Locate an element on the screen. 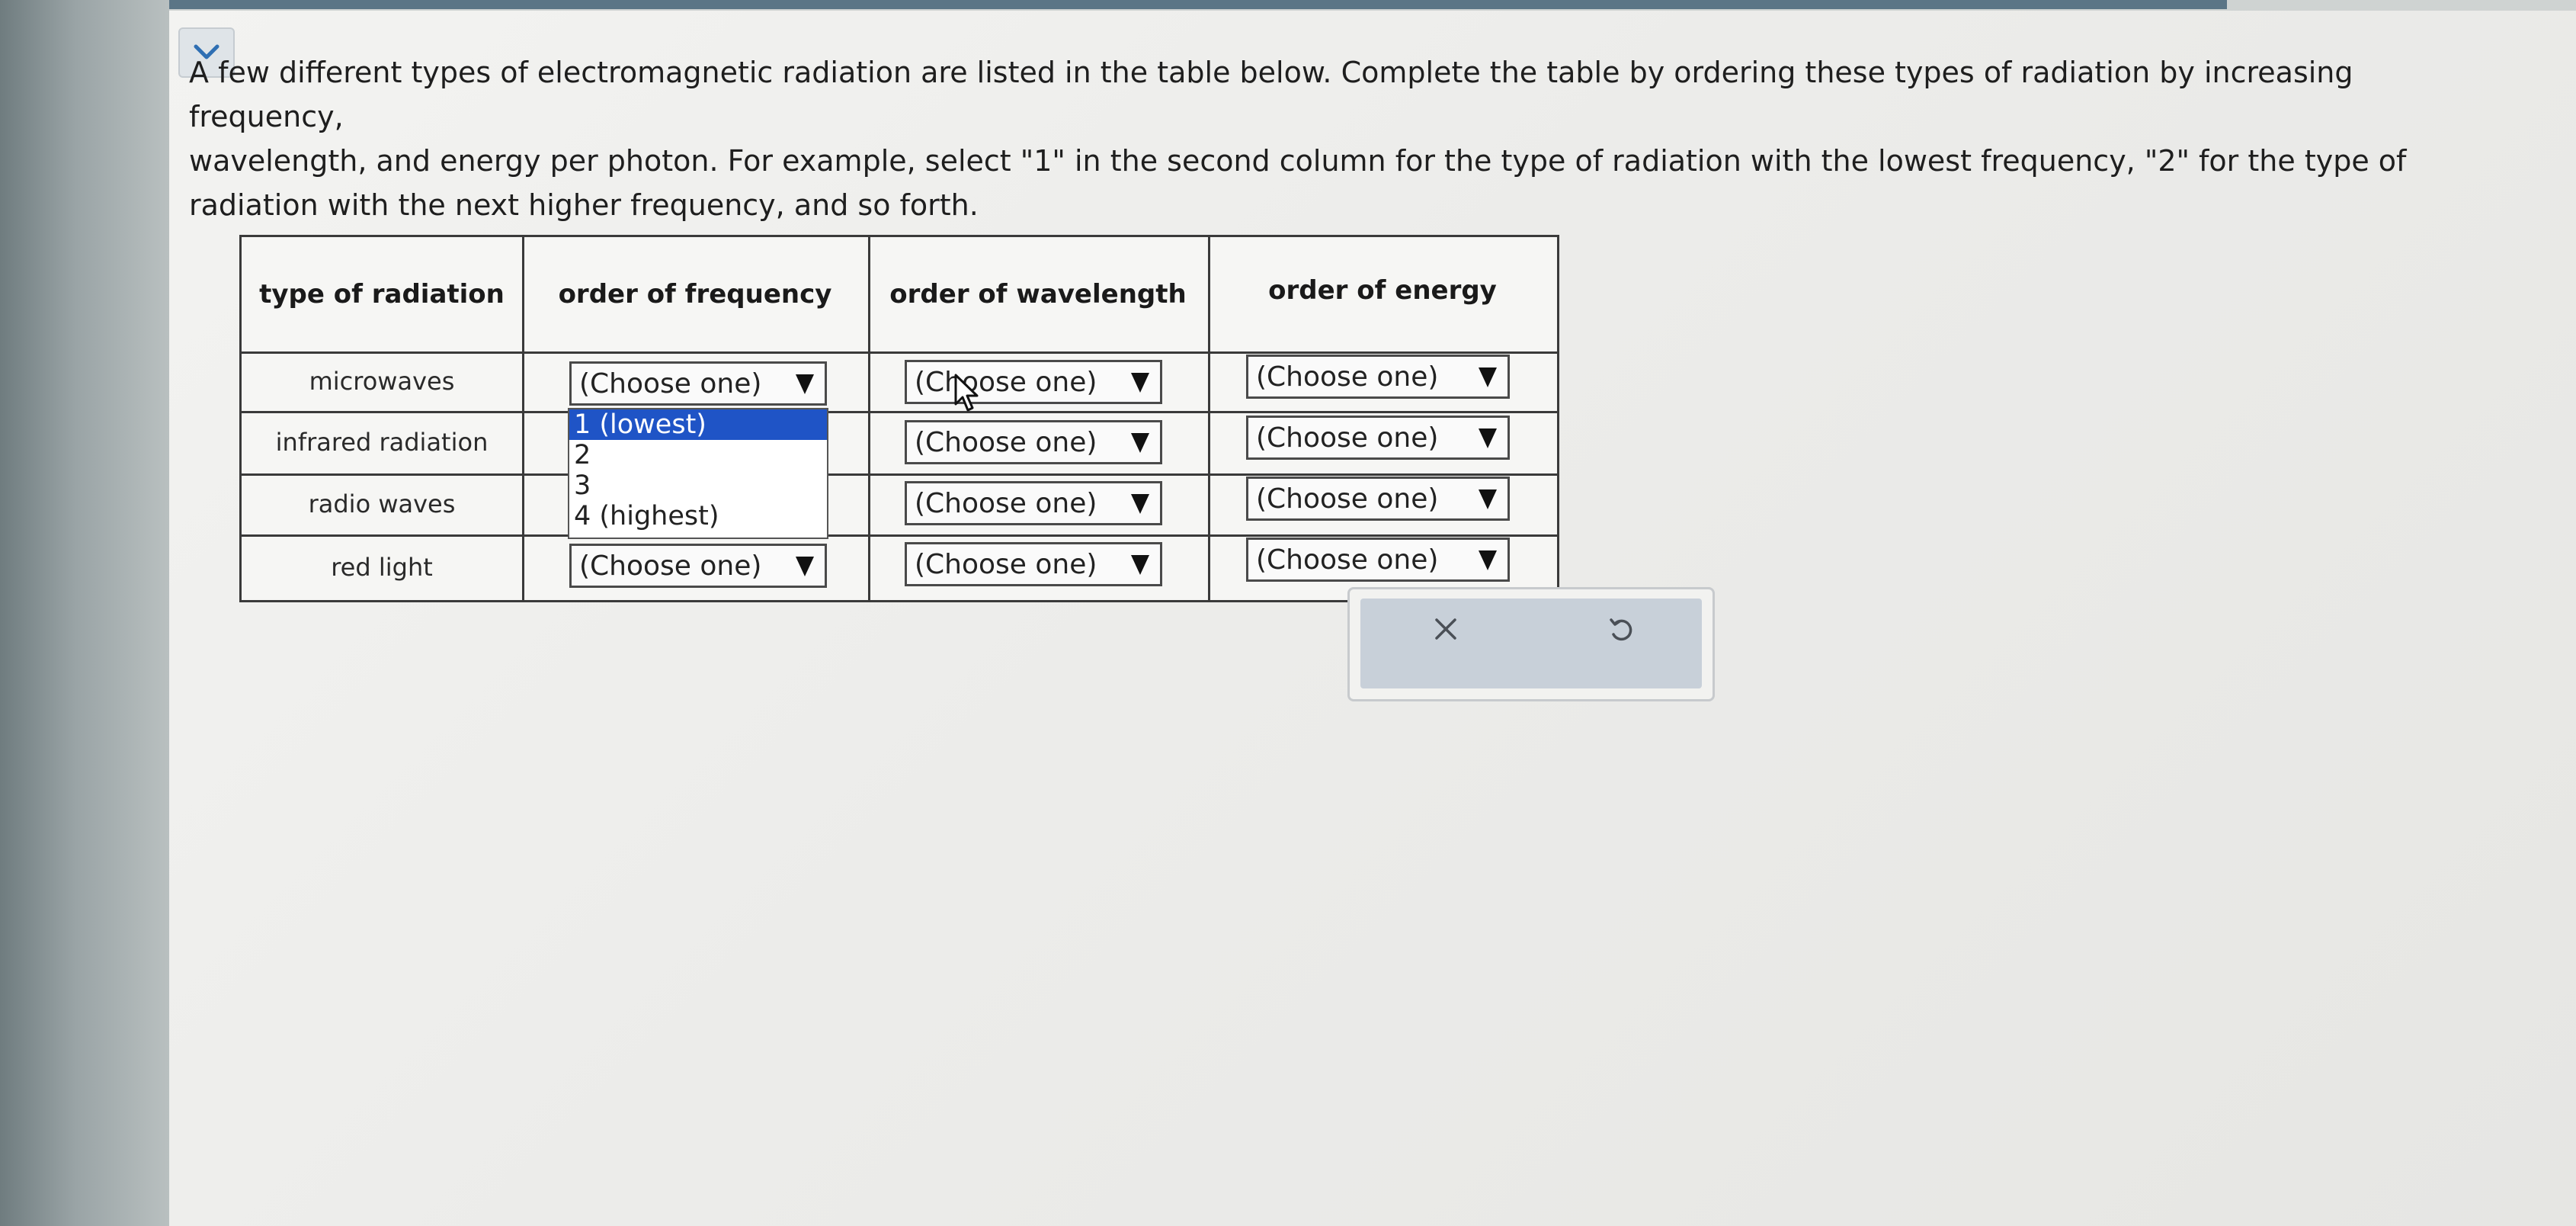  option-4-highest: 4 (highest) is located at coordinates (698, 516).